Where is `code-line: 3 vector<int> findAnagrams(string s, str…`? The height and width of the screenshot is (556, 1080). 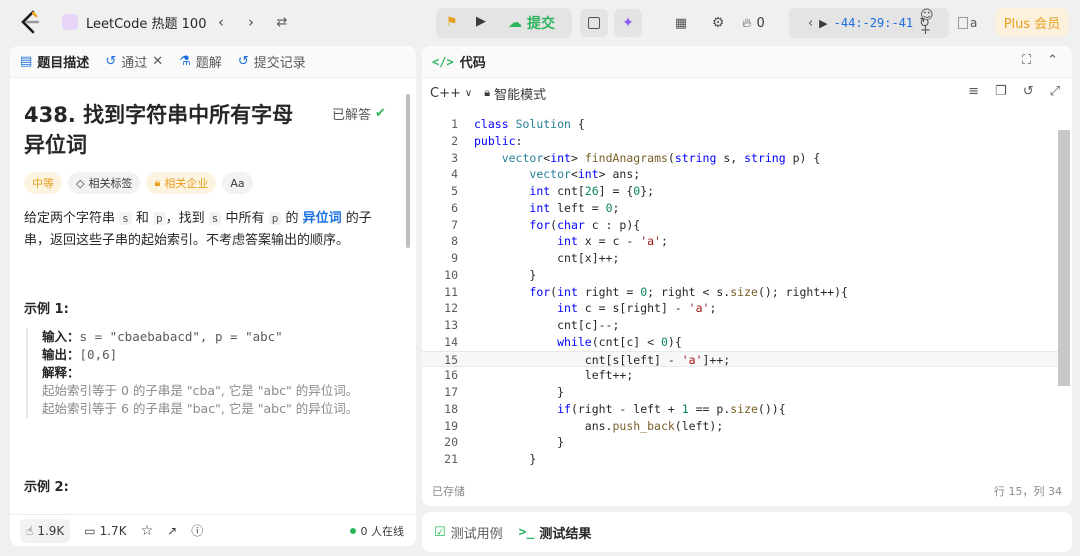
code-line: 3 vector<int> findAnagrams(string s, str… is located at coordinates (740, 158).